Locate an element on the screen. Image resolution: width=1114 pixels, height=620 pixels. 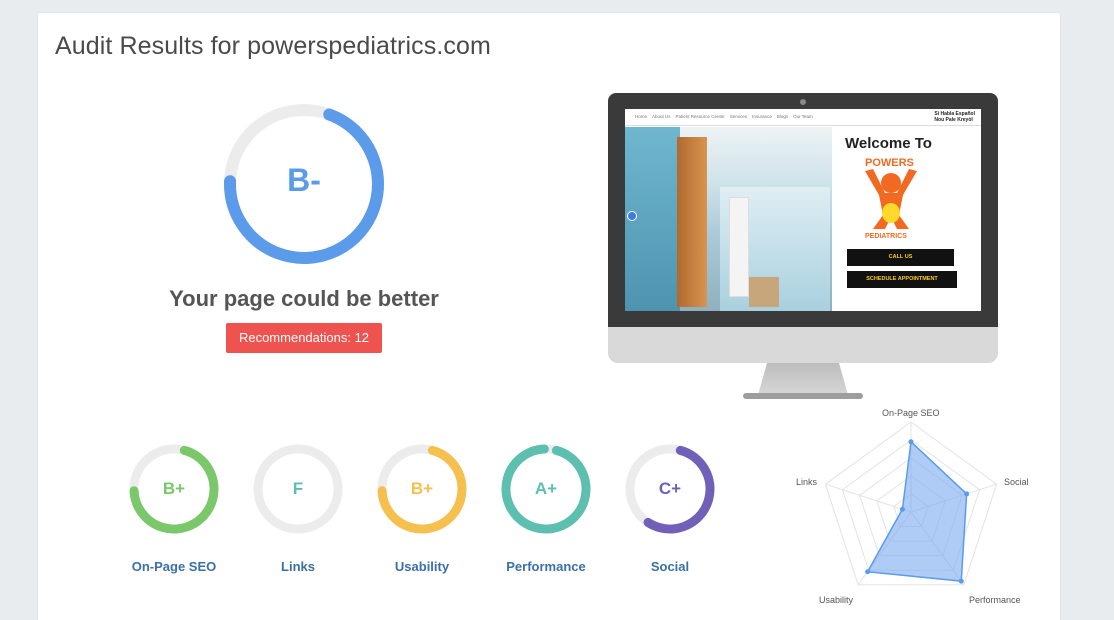
site-nav-link: Our Team is located at coordinates (803, 116).